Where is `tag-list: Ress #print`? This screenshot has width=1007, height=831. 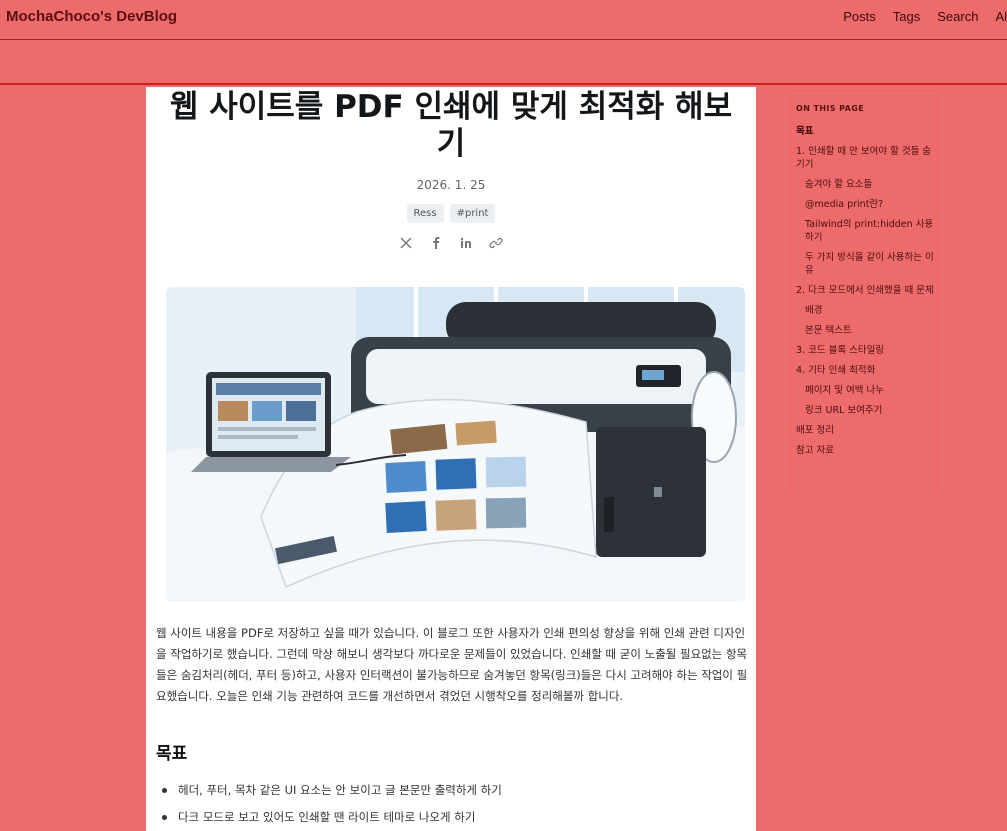 tag-list: Ress #print is located at coordinates (451, 213).